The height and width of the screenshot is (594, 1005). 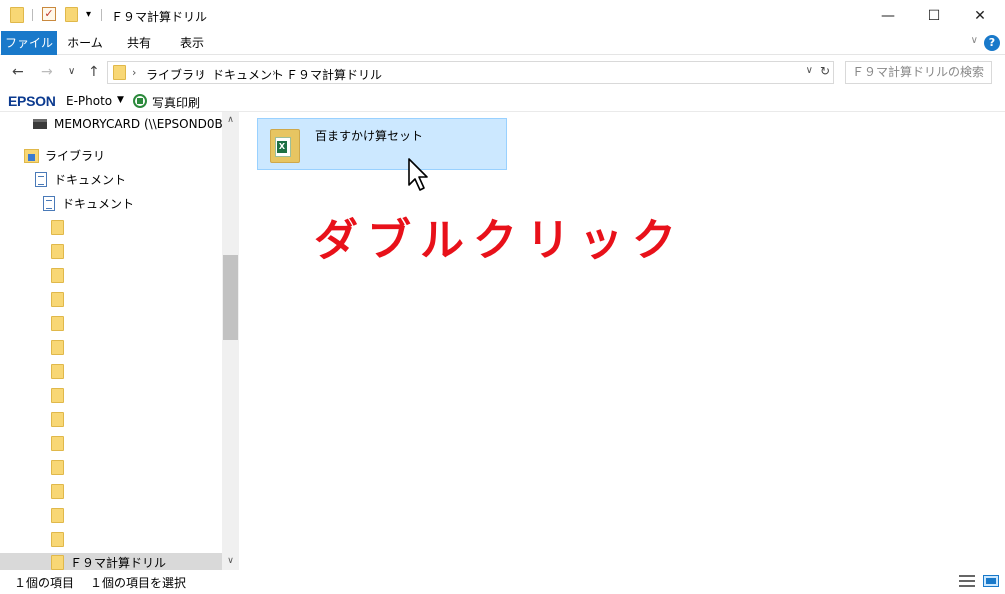 I want to click on epson-logo: EPSON, so click(x=32, y=101).